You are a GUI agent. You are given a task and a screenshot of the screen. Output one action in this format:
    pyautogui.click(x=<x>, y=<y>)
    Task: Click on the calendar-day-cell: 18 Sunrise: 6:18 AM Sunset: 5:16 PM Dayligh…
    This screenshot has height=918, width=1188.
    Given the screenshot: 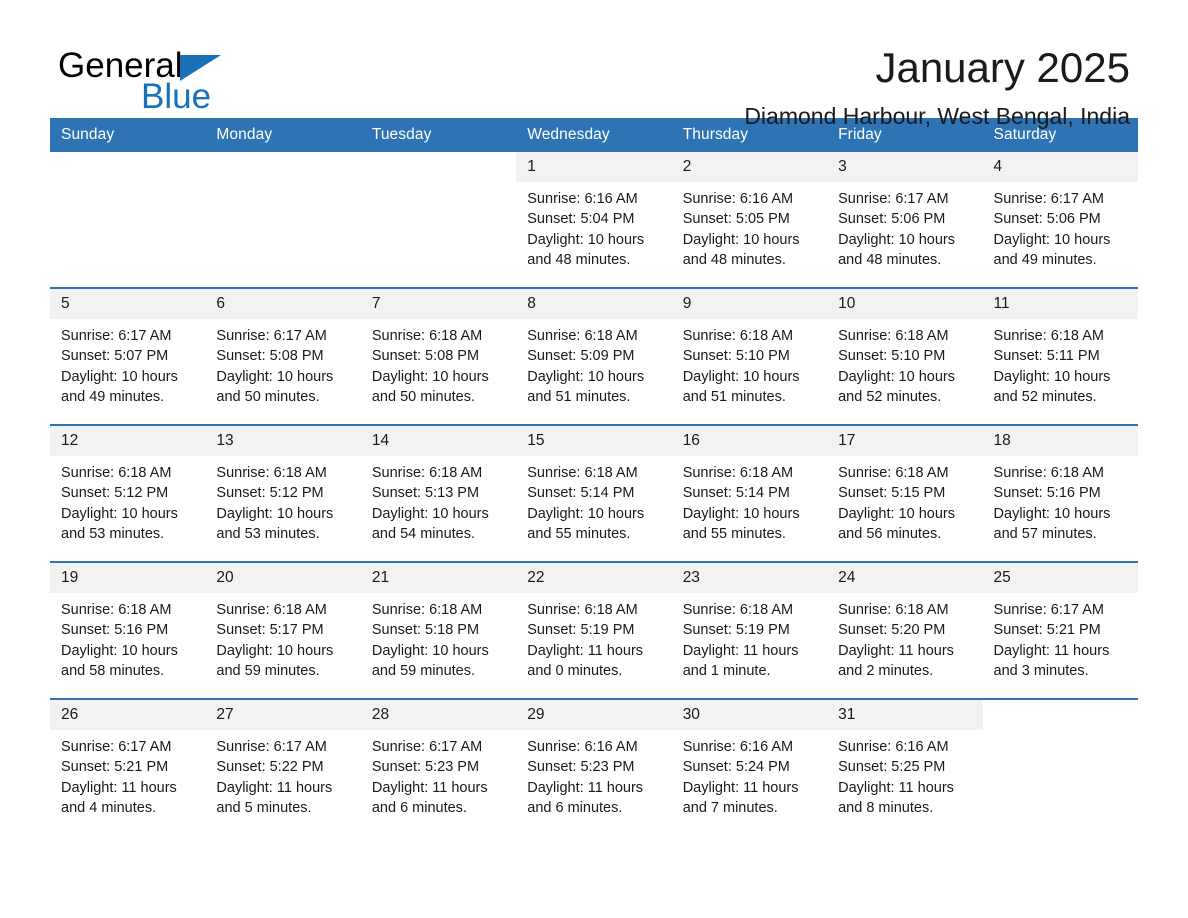 What is the action you would take?
    pyautogui.click(x=1060, y=493)
    